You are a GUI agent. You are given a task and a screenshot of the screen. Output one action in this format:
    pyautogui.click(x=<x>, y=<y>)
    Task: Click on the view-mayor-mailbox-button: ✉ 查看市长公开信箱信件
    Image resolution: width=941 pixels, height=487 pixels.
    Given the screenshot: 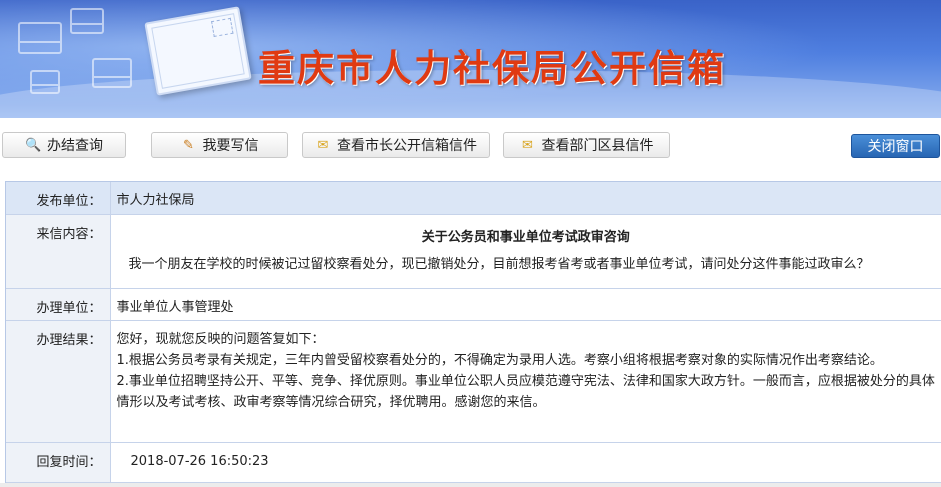 What is the action you would take?
    pyautogui.click(x=396, y=145)
    